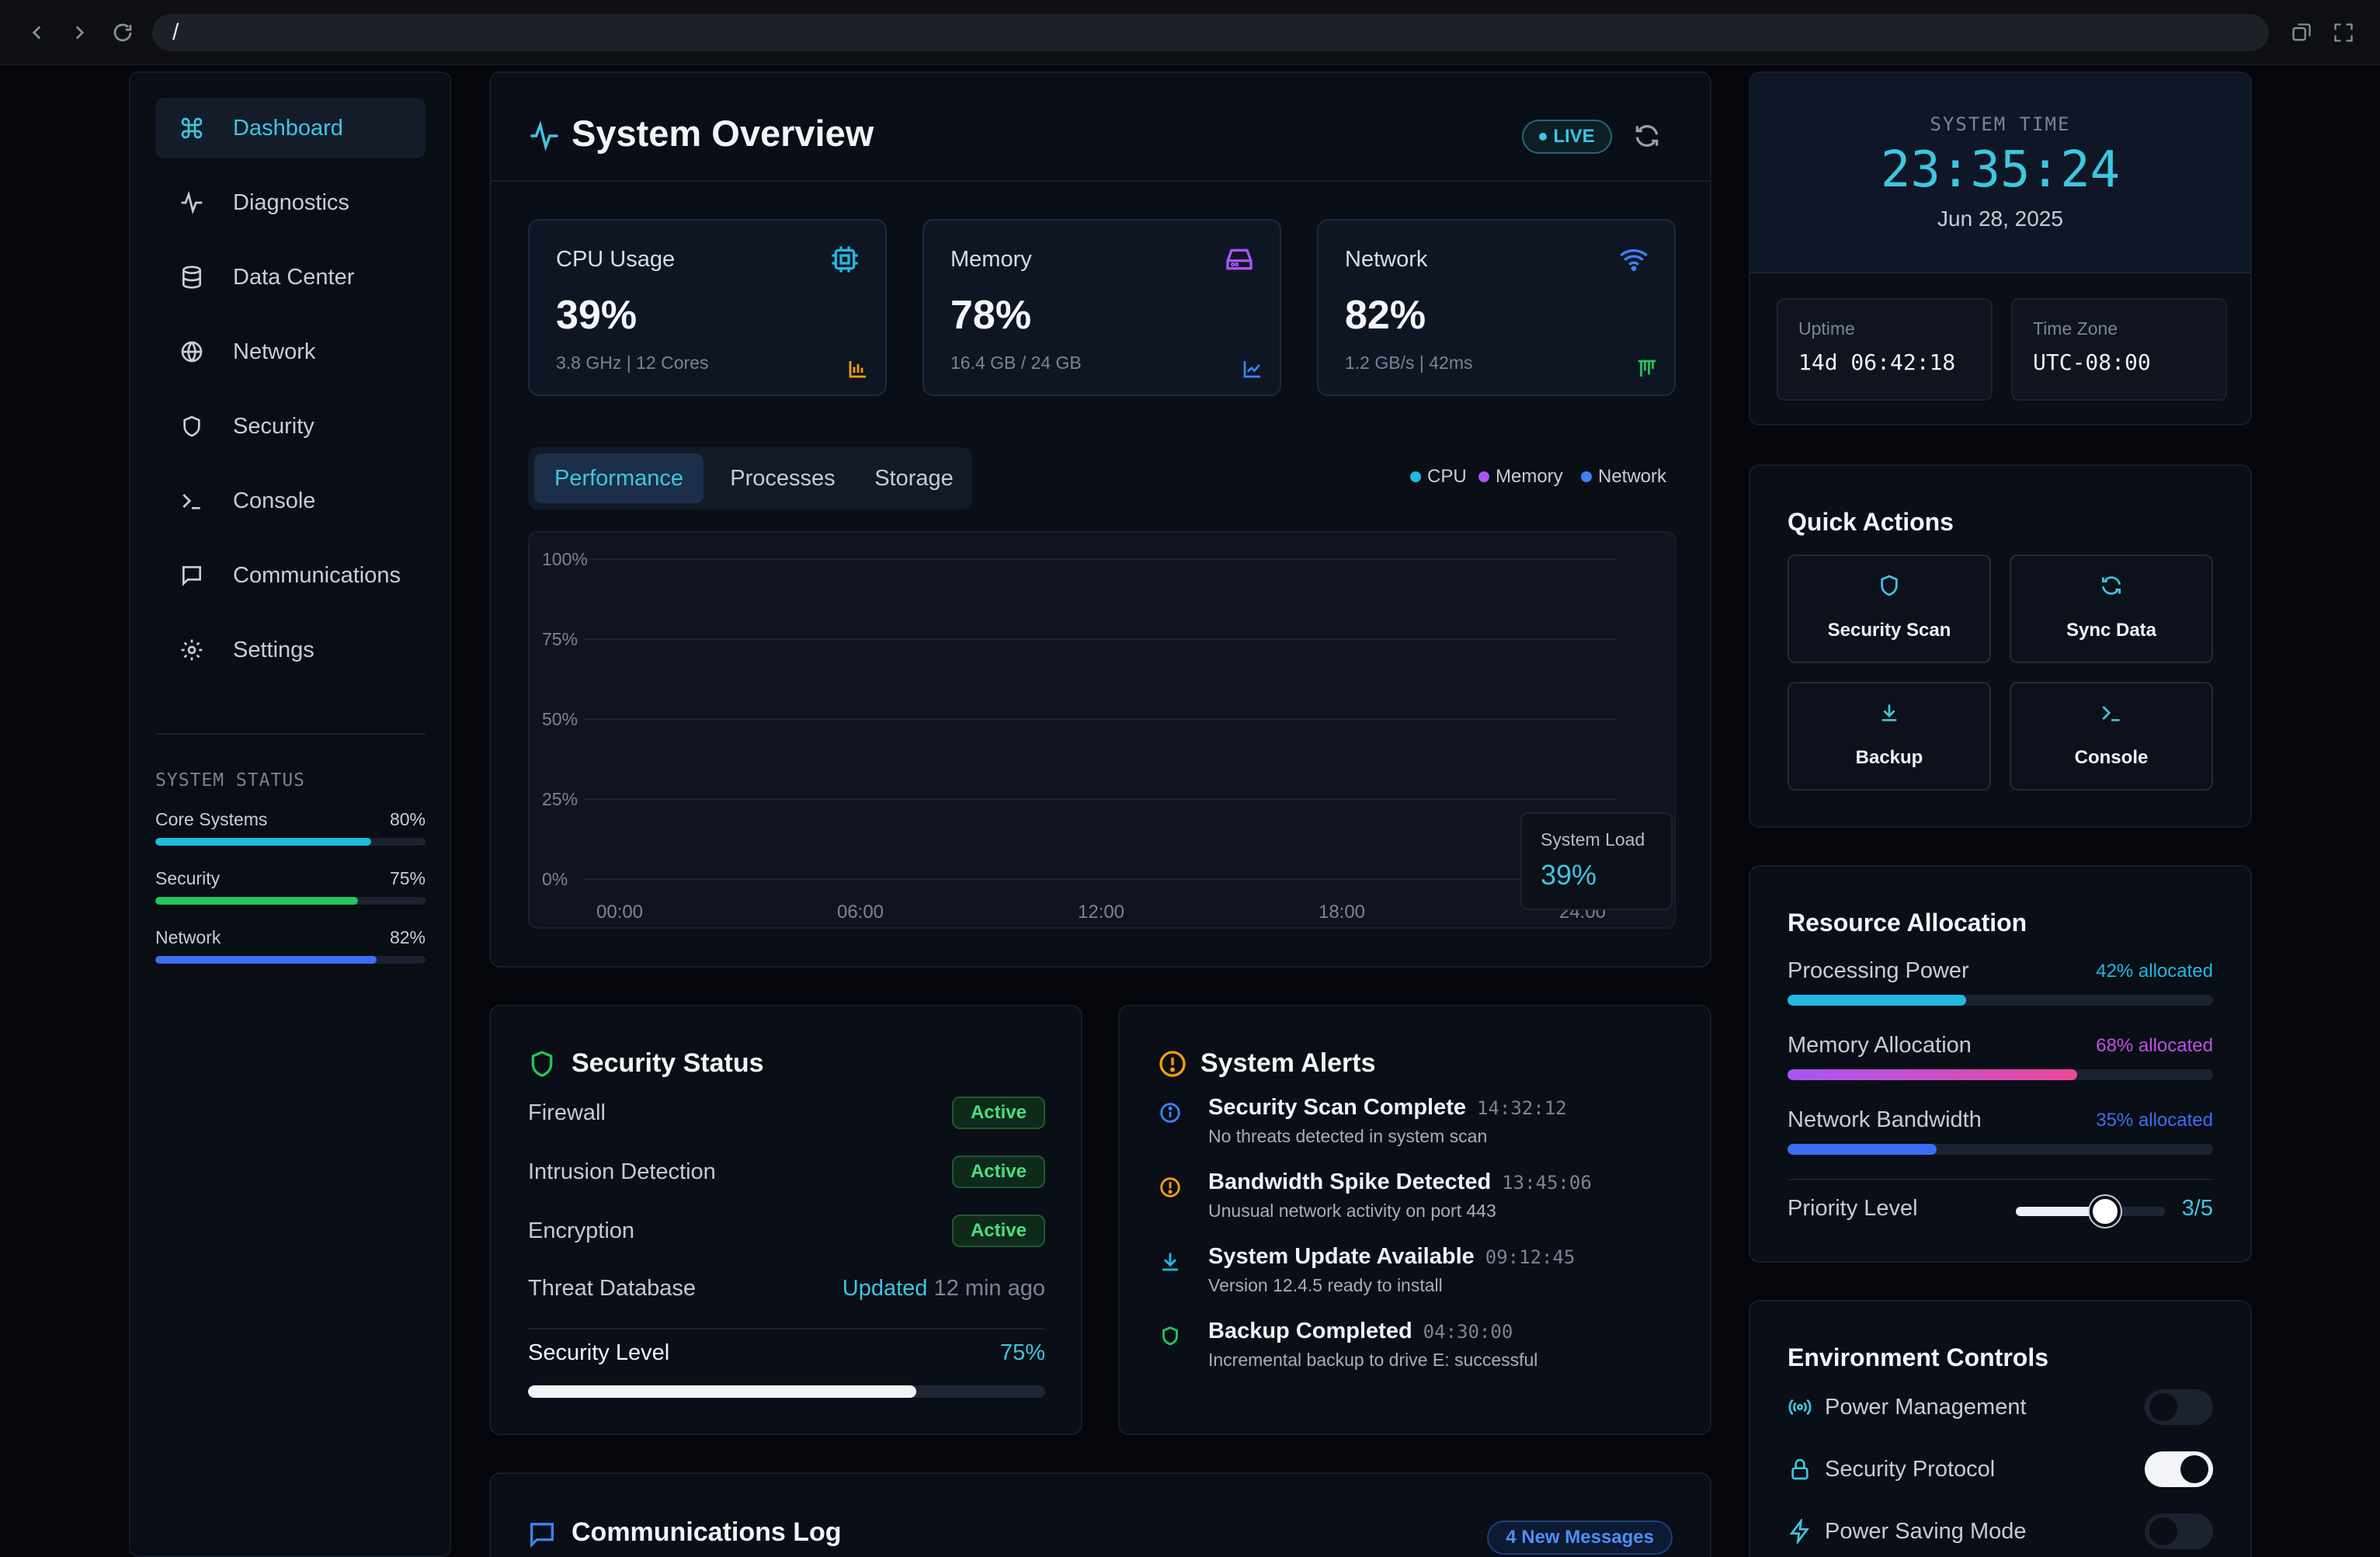 This screenshot has width=2380, height=1557. I want to click on alert-title-row: Bandwidth Spike Detected 13:45:06, so click(1400, 1182).